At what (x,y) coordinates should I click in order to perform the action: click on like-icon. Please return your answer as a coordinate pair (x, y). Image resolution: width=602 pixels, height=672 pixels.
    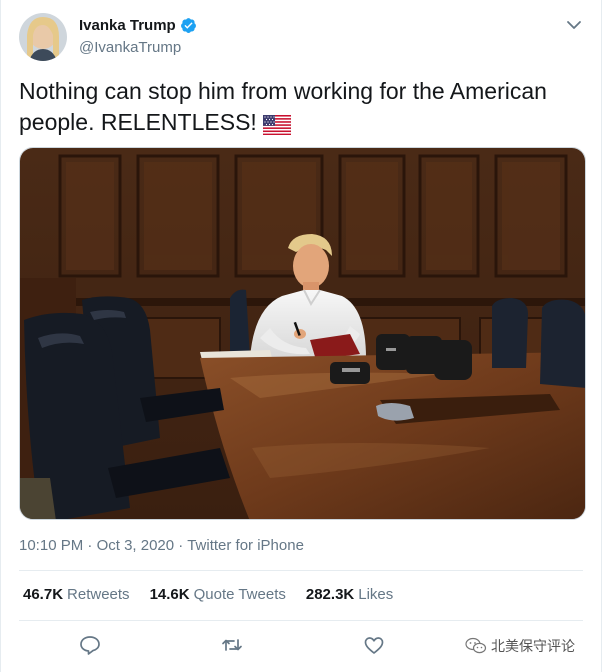
    Looking at the image, I should click on (374, 645).